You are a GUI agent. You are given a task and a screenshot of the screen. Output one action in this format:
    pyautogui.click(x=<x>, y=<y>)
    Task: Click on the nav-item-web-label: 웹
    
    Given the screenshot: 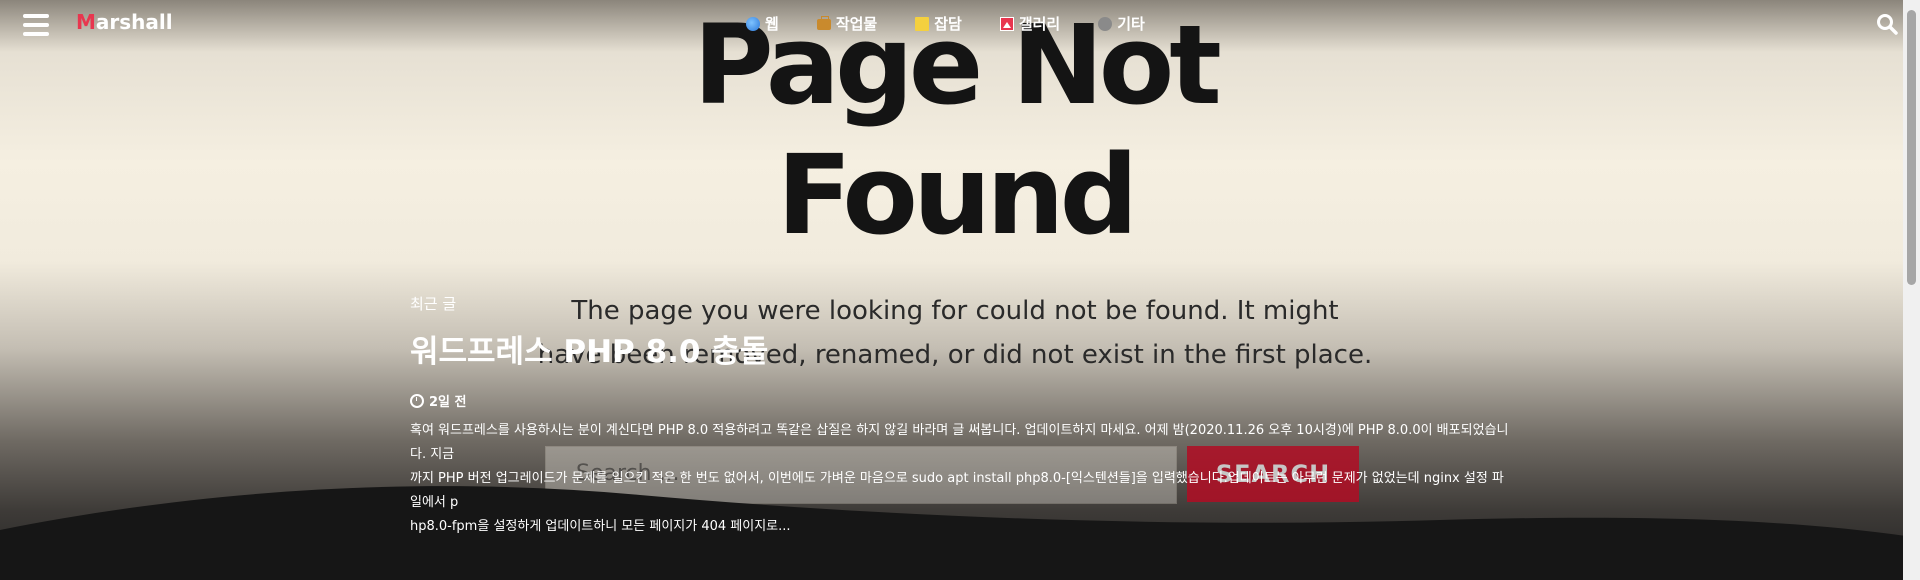 What is the action you would take?
    pyautogui.click(x=772, y=24)
    